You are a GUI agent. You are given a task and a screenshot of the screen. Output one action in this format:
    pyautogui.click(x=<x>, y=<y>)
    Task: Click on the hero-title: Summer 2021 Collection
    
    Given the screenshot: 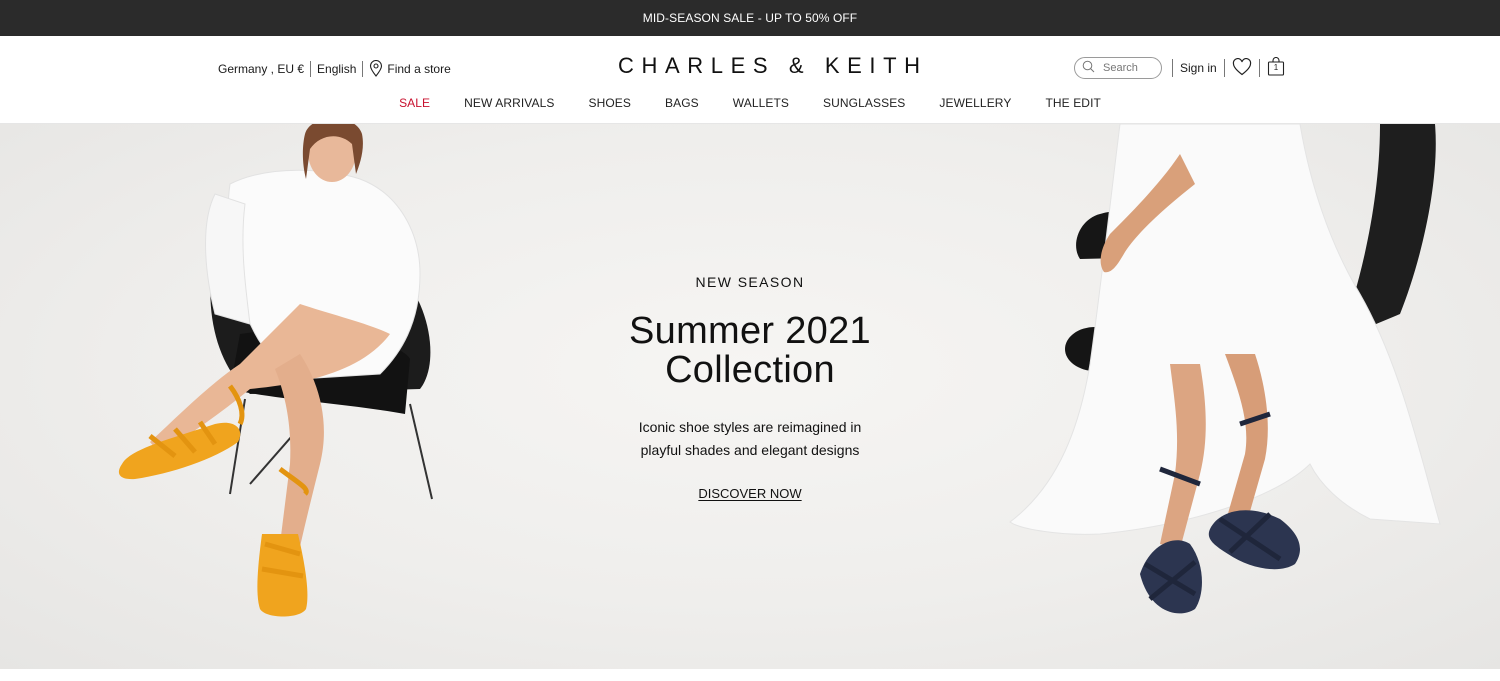 What is the action you would take?
    pyautogui.click(x=750, y=351)
    